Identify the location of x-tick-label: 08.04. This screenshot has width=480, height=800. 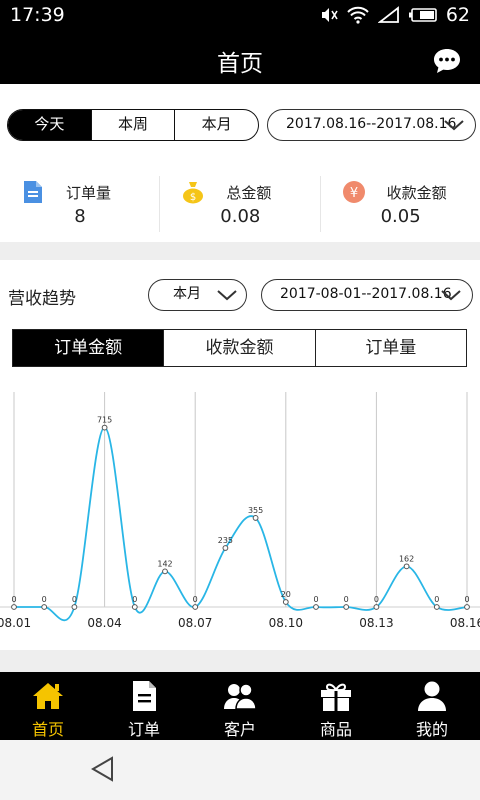
(104, 623).